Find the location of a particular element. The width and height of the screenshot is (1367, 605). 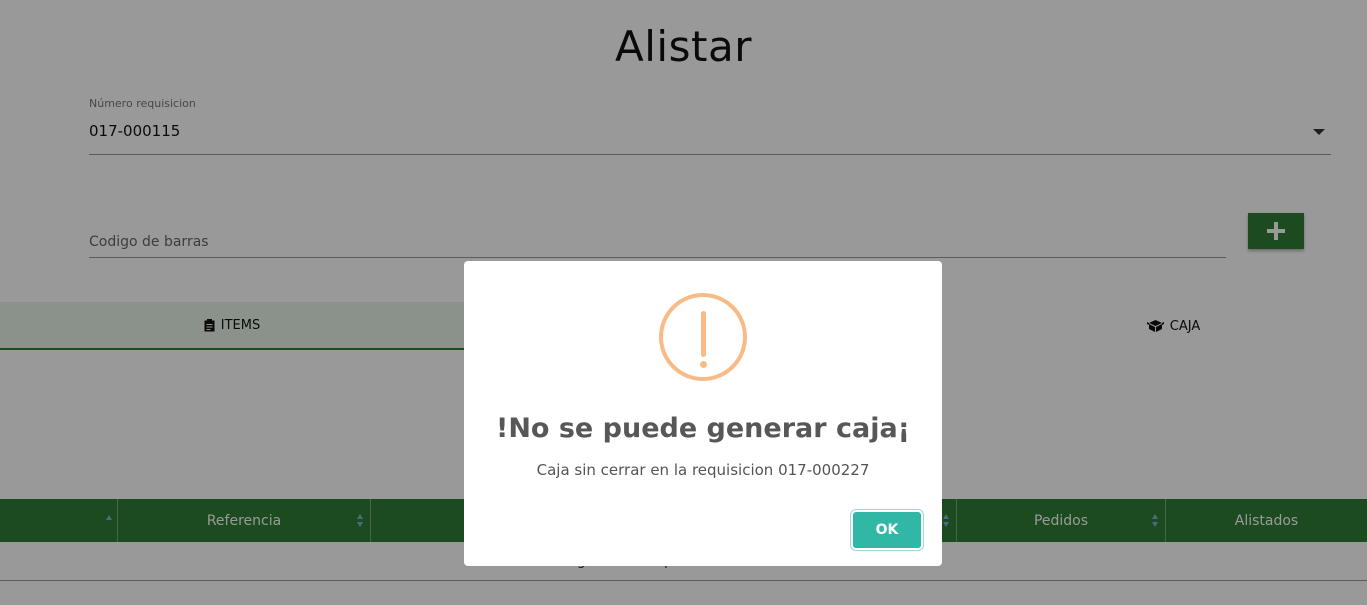

modal-title: !No se puede generar caja¡ is located at coordinates (703, 428).